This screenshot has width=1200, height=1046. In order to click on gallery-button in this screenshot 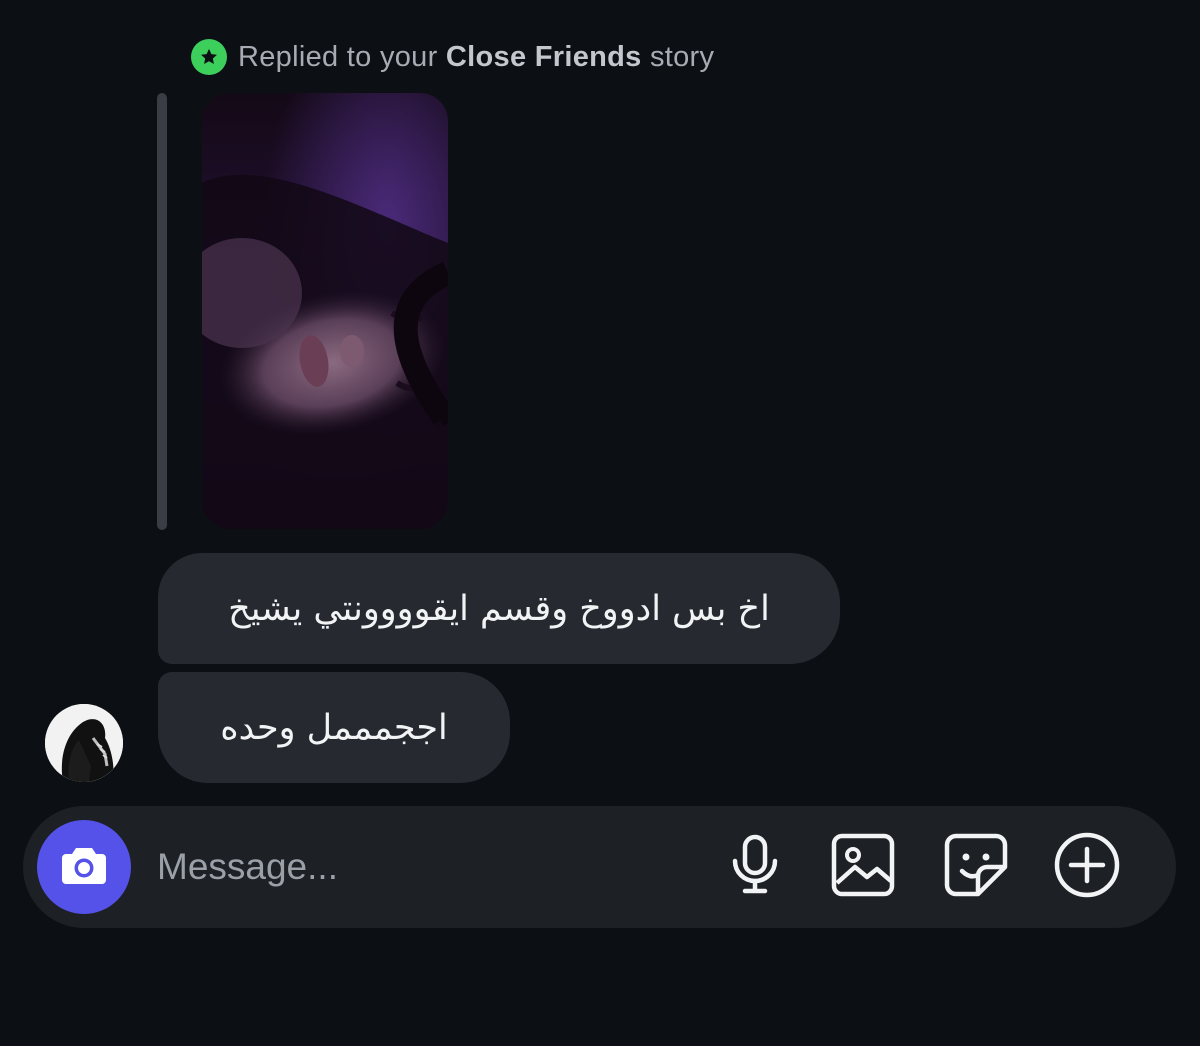, I will do `click(863, 867)`.